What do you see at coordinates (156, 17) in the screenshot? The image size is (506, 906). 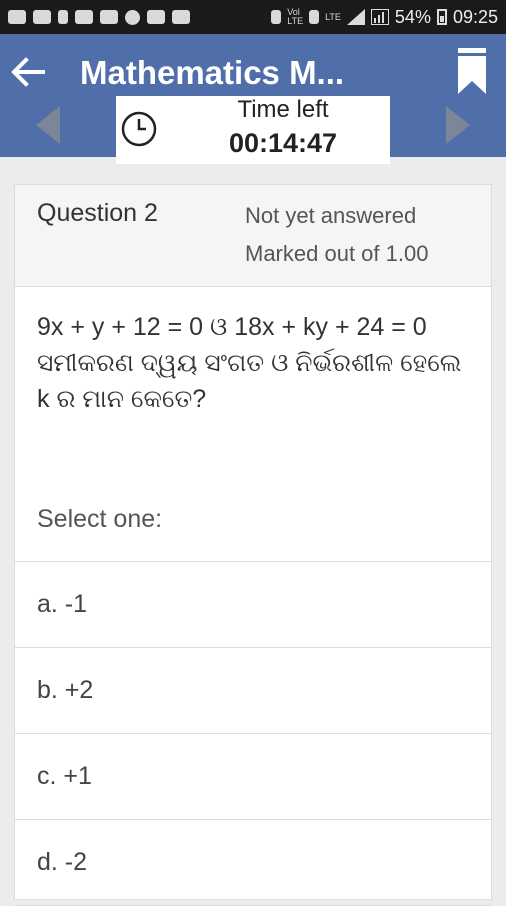 I see `app-icon` at bounding box center [156, 17].